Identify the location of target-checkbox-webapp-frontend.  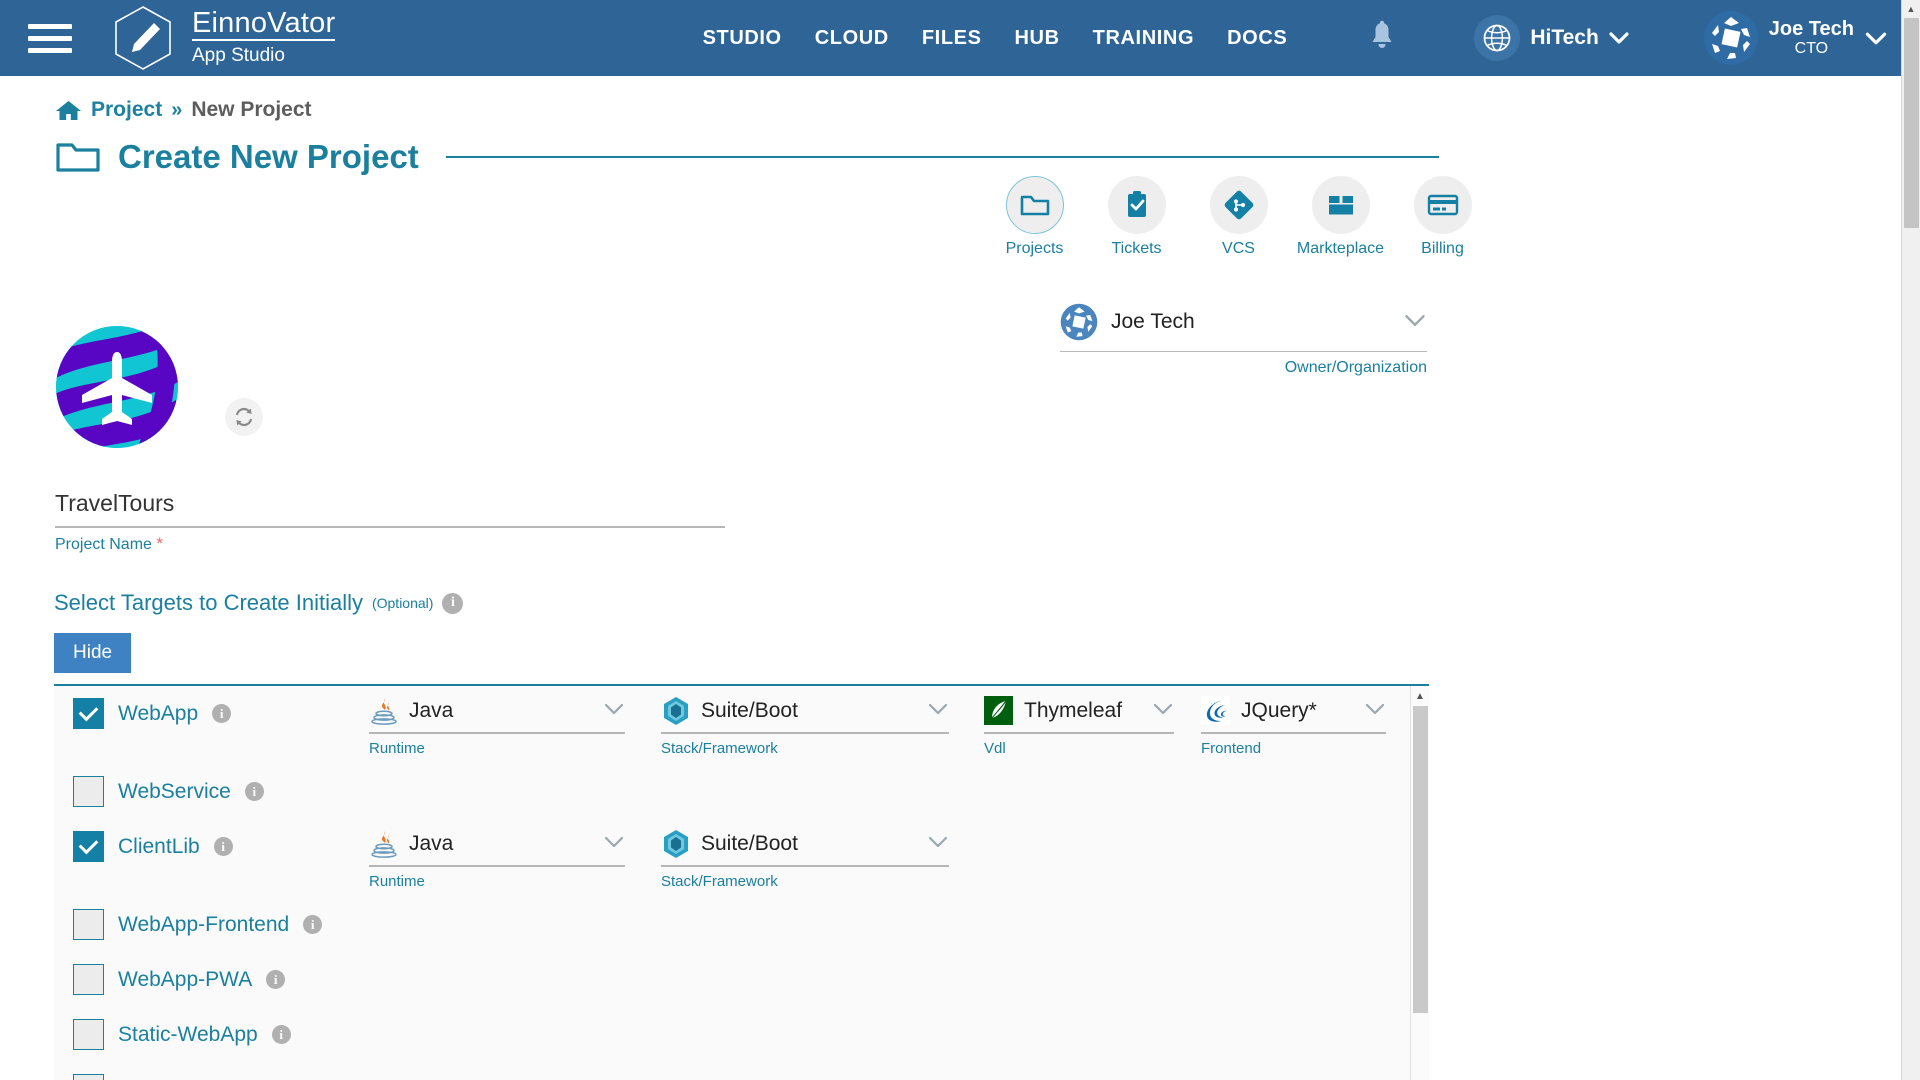
(88, 924).